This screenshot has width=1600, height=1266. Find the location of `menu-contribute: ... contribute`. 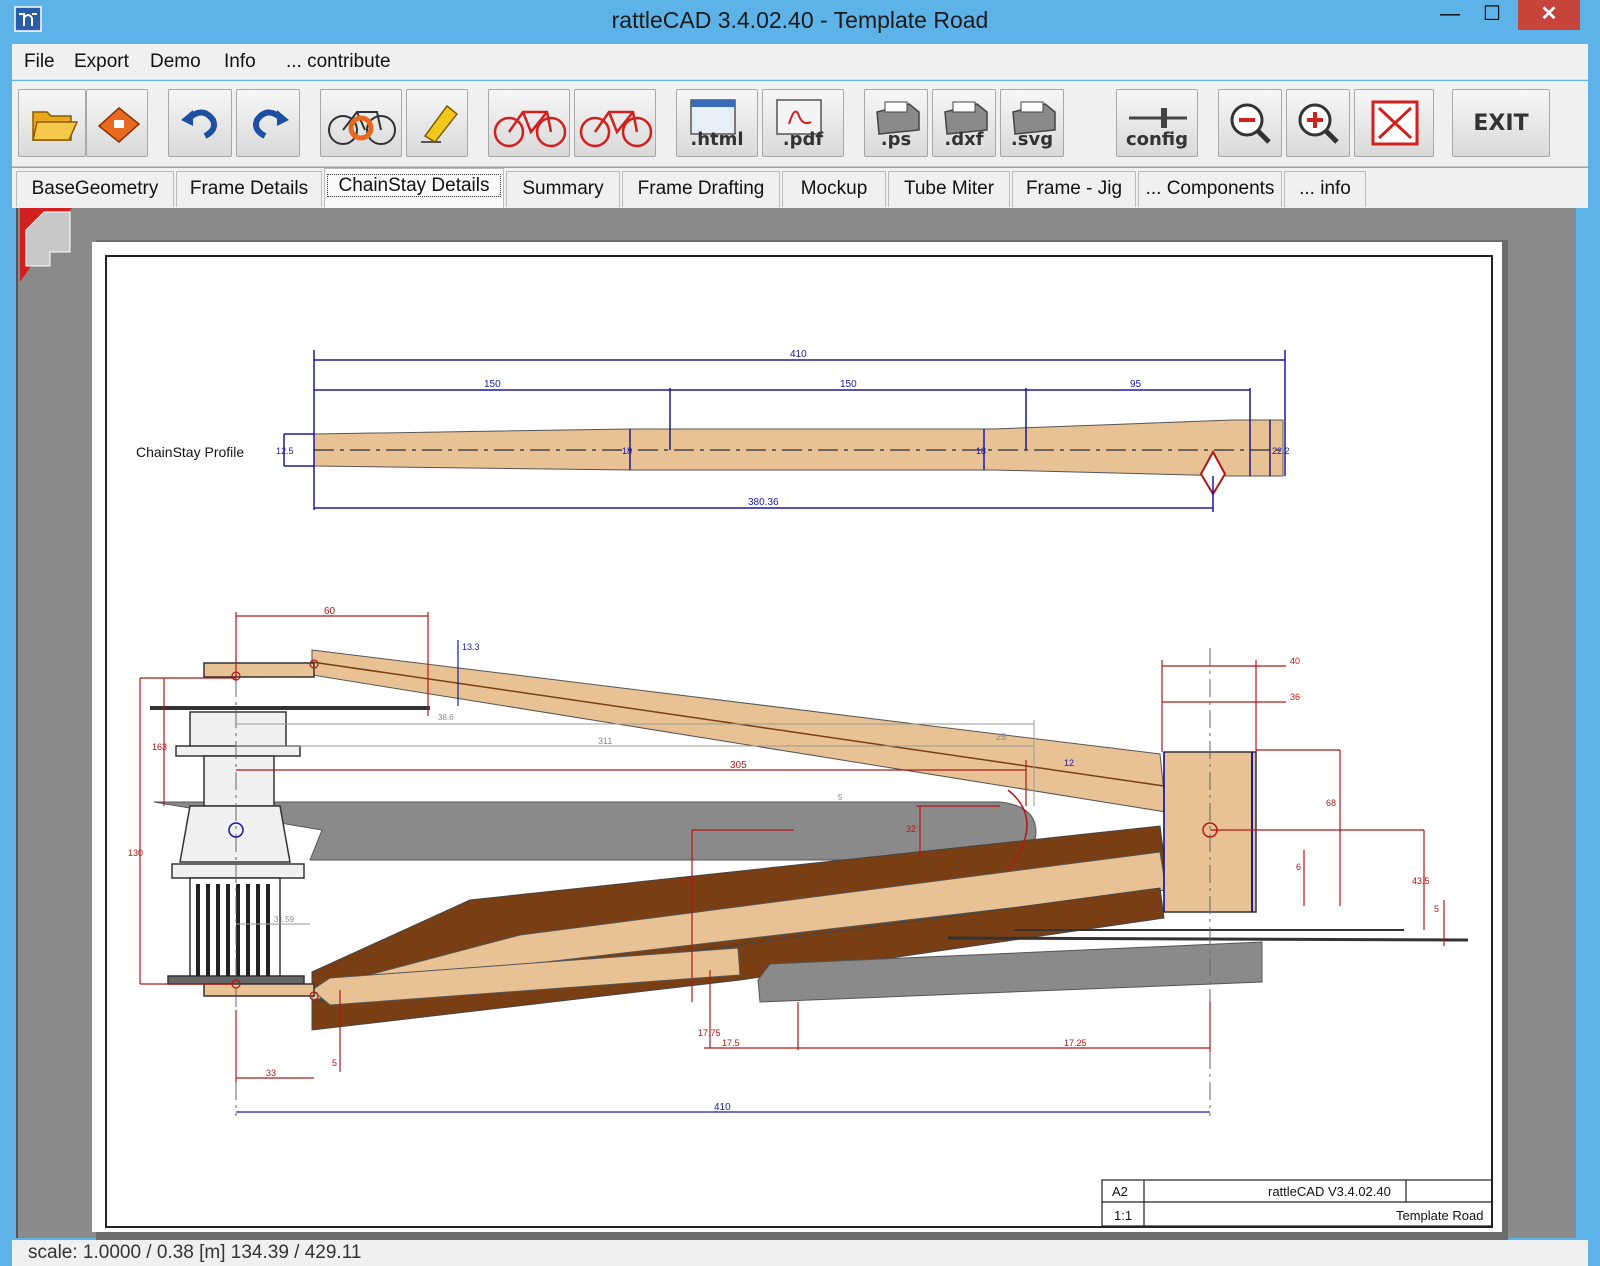

menu-contribute: ... contribute is located at coordinates (338, 62).